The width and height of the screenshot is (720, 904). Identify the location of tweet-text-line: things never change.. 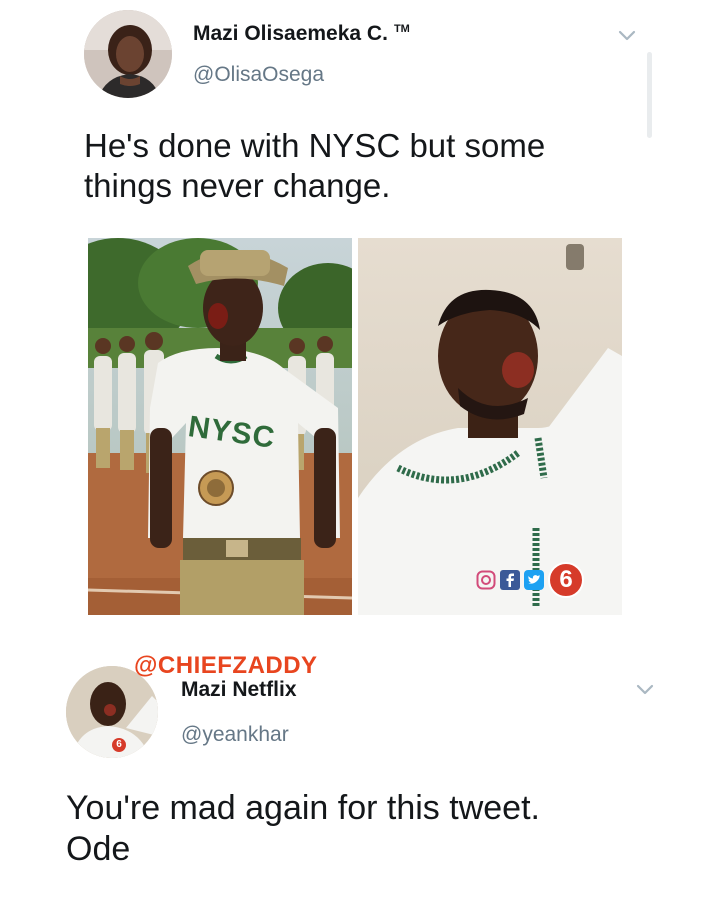
(237, 186).